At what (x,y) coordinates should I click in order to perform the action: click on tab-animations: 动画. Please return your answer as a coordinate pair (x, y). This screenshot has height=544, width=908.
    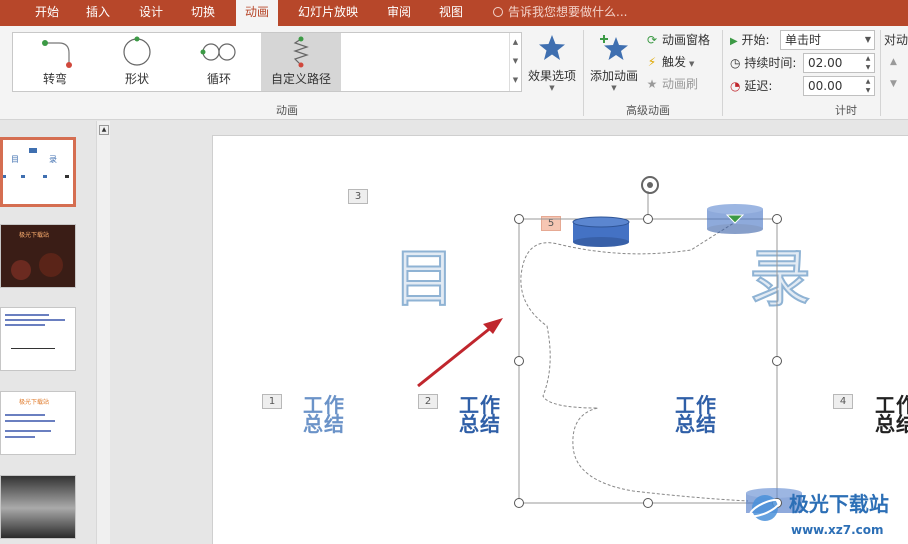
    Looking at the image, I should click on (257, 13).